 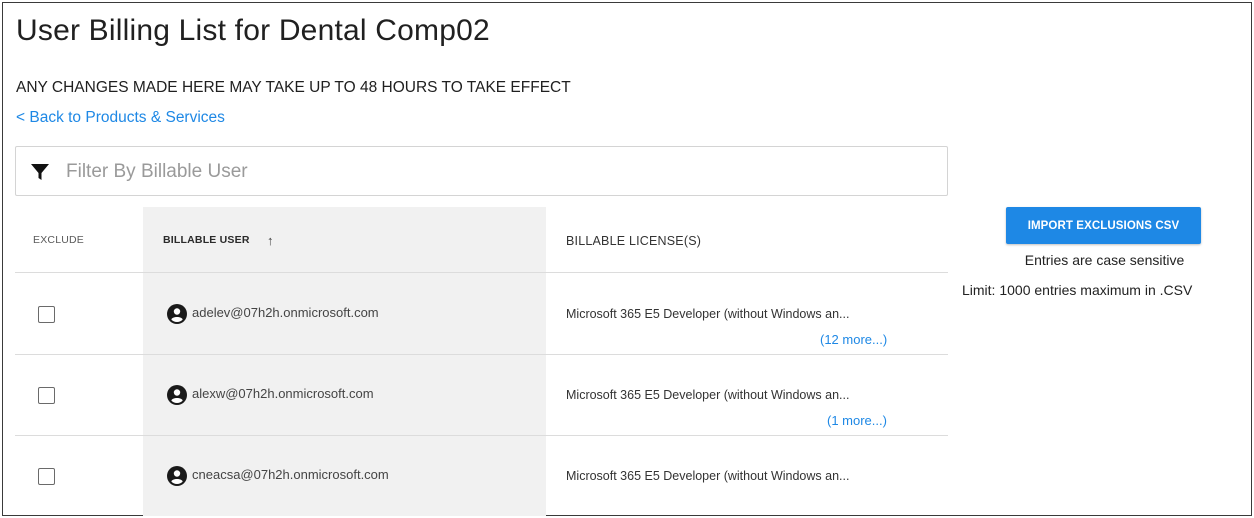 I want to click on filter-box, so click(x=481, y=171).